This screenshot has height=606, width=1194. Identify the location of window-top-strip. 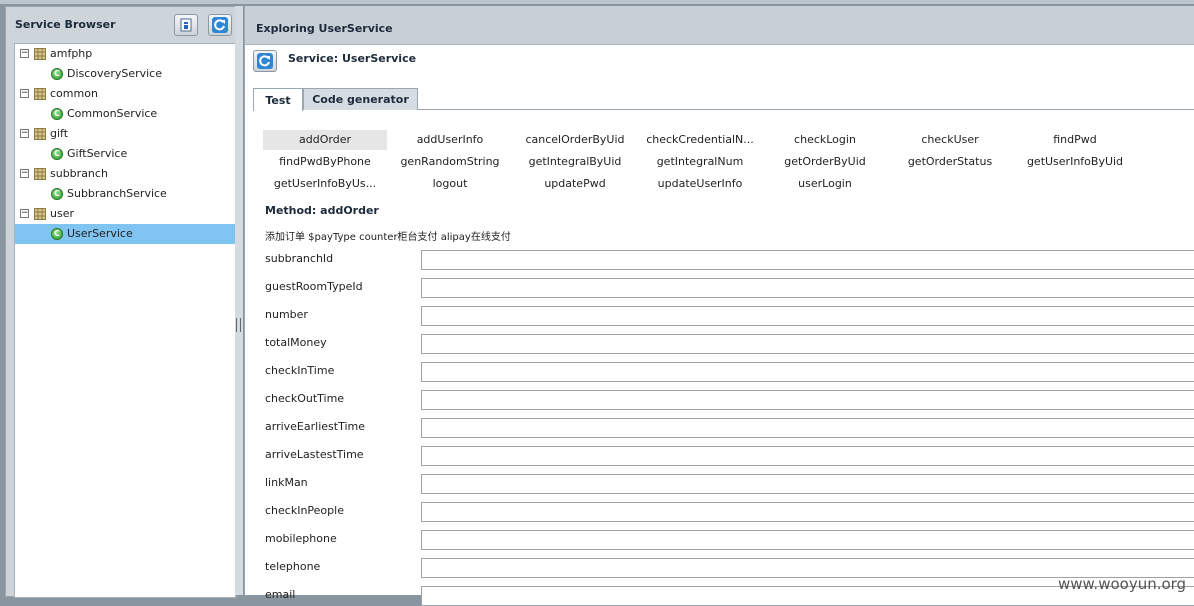
(597, 2).